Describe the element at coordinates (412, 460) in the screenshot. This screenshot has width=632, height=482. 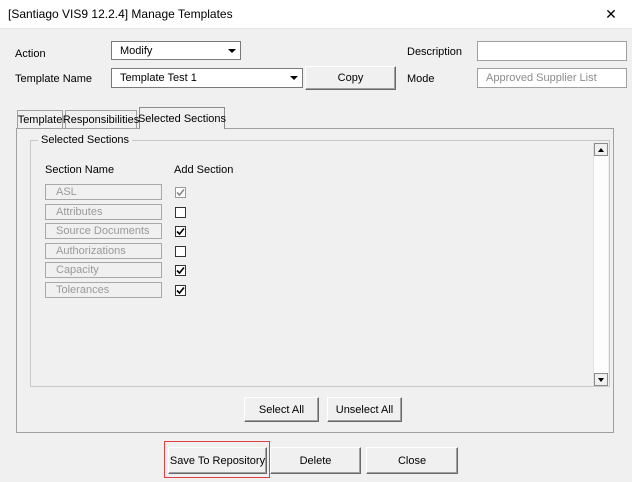
I see `close-button: Close` at that location.